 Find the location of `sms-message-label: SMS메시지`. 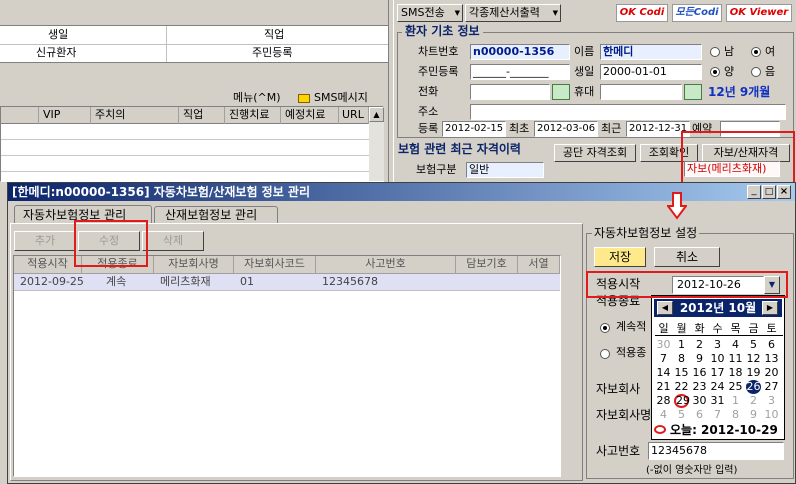

sms-message-label: SMS메시지 is located at coordinates (341, 98).